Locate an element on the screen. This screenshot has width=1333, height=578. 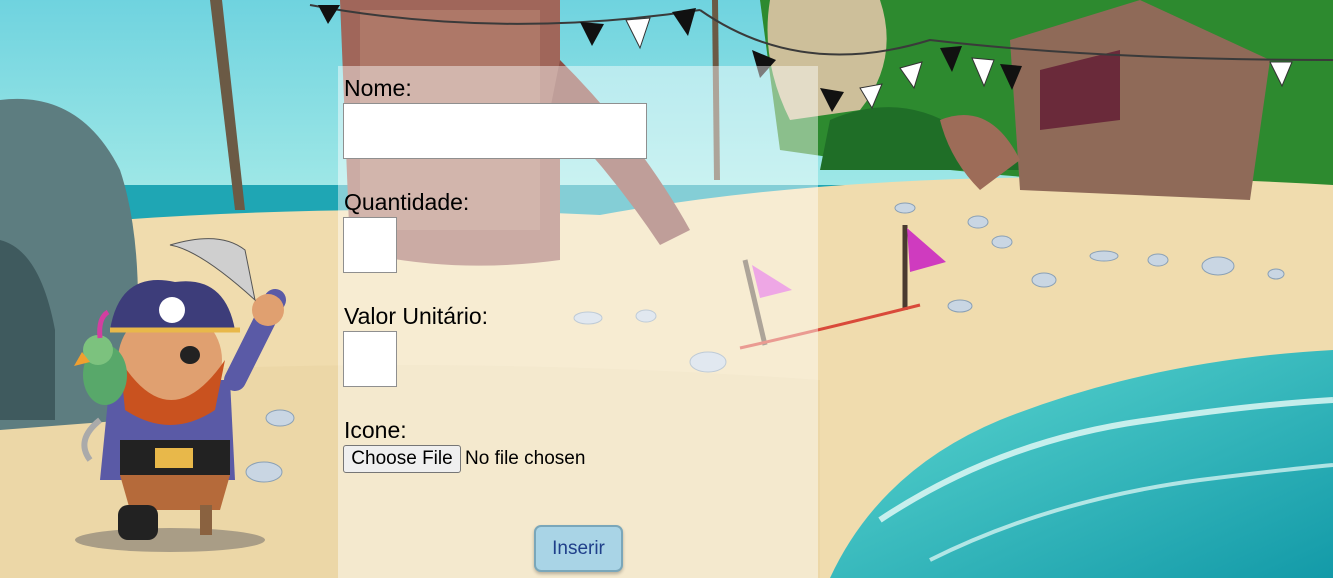
quantidade-label: Quantidade: is located at coordinates (407, 202).